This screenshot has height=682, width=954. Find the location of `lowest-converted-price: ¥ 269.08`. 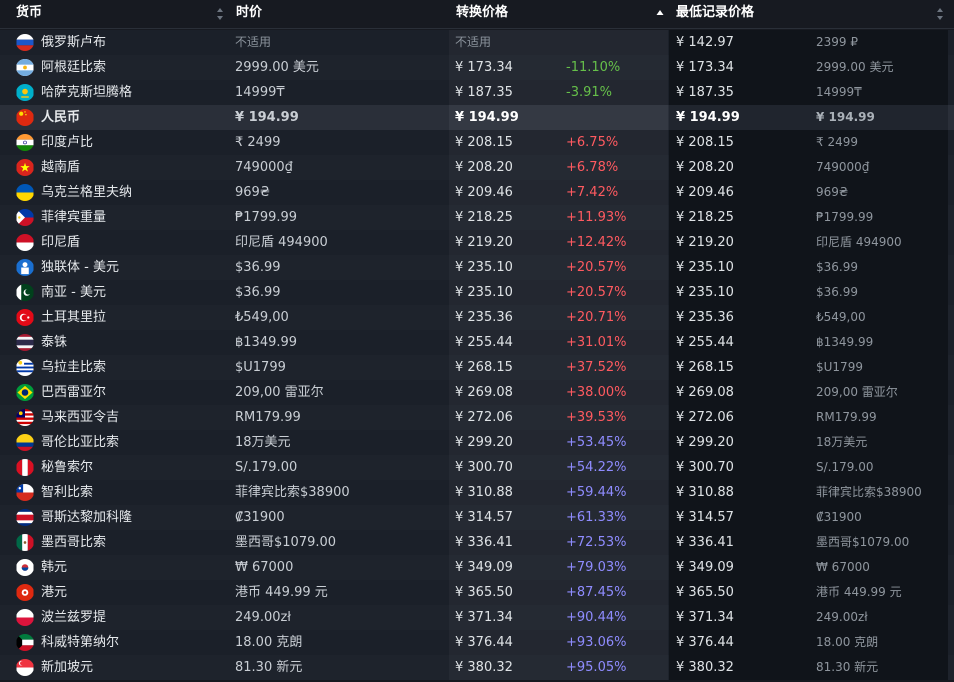

lowest-converted-price: ¥ 269.08 is located at coordinates (705, 392).